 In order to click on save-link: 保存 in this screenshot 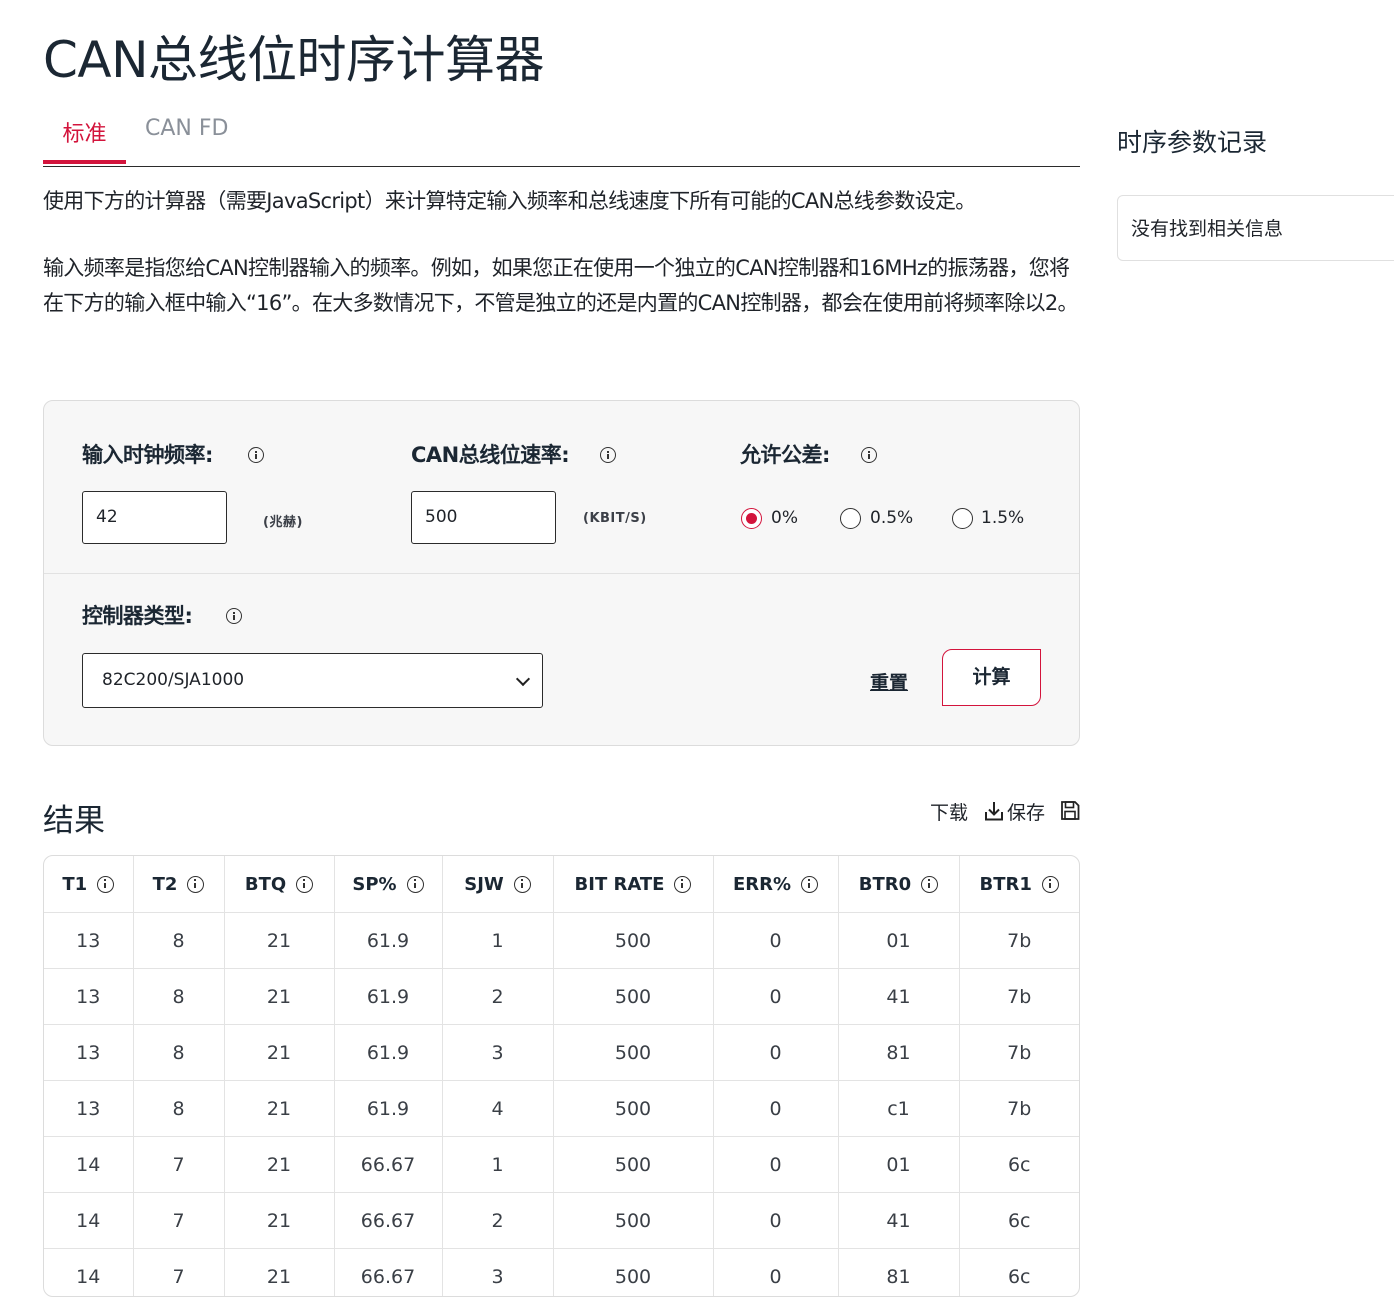, I will do `click(1026, 811)`.